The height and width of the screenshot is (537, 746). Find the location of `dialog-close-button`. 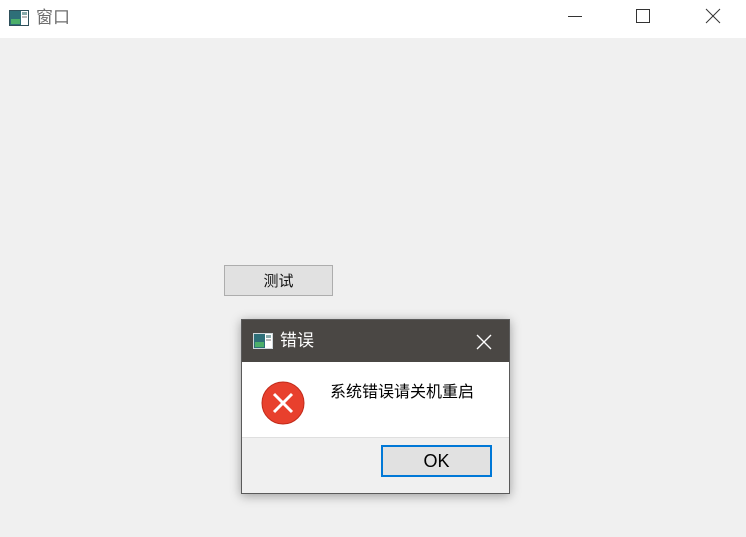

dialog-close-button is located at coordinates (484, 342).